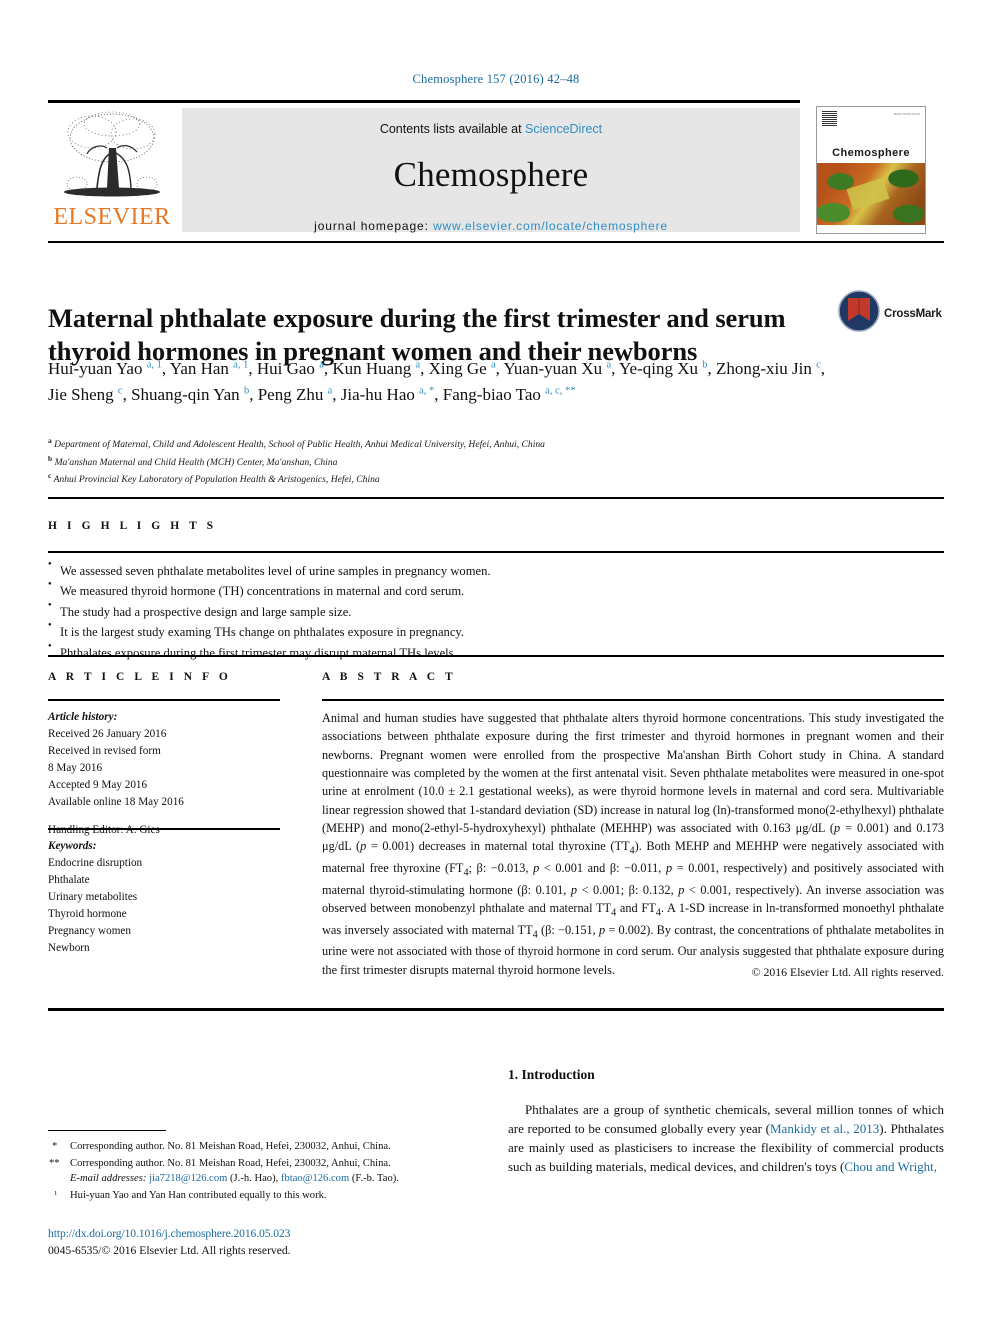  Describe the element at coordinates (50, 476) in the screenshot. I see `affiliation-mark: c` at that location.